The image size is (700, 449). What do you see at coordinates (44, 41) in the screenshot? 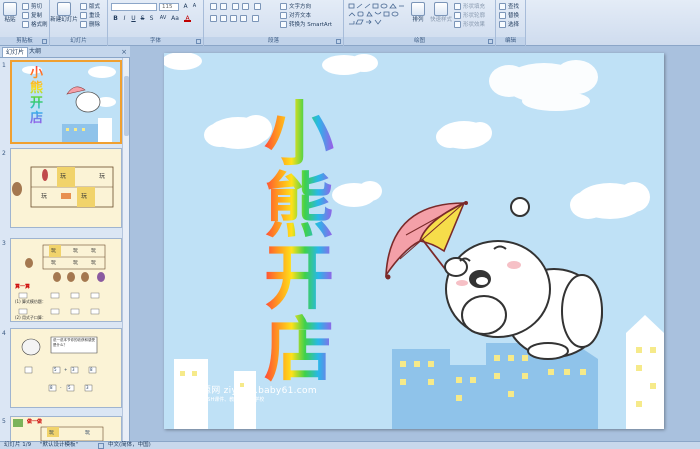
I see `clipboard-launcher` at bounding box center [44, 41].